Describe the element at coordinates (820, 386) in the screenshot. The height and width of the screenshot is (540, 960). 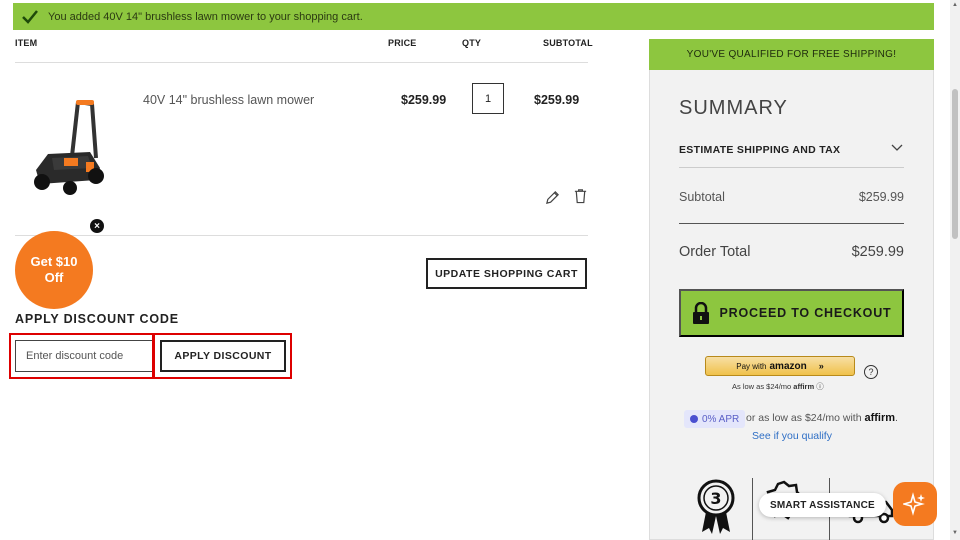
I see `info-icon: ⓘ` at that location.